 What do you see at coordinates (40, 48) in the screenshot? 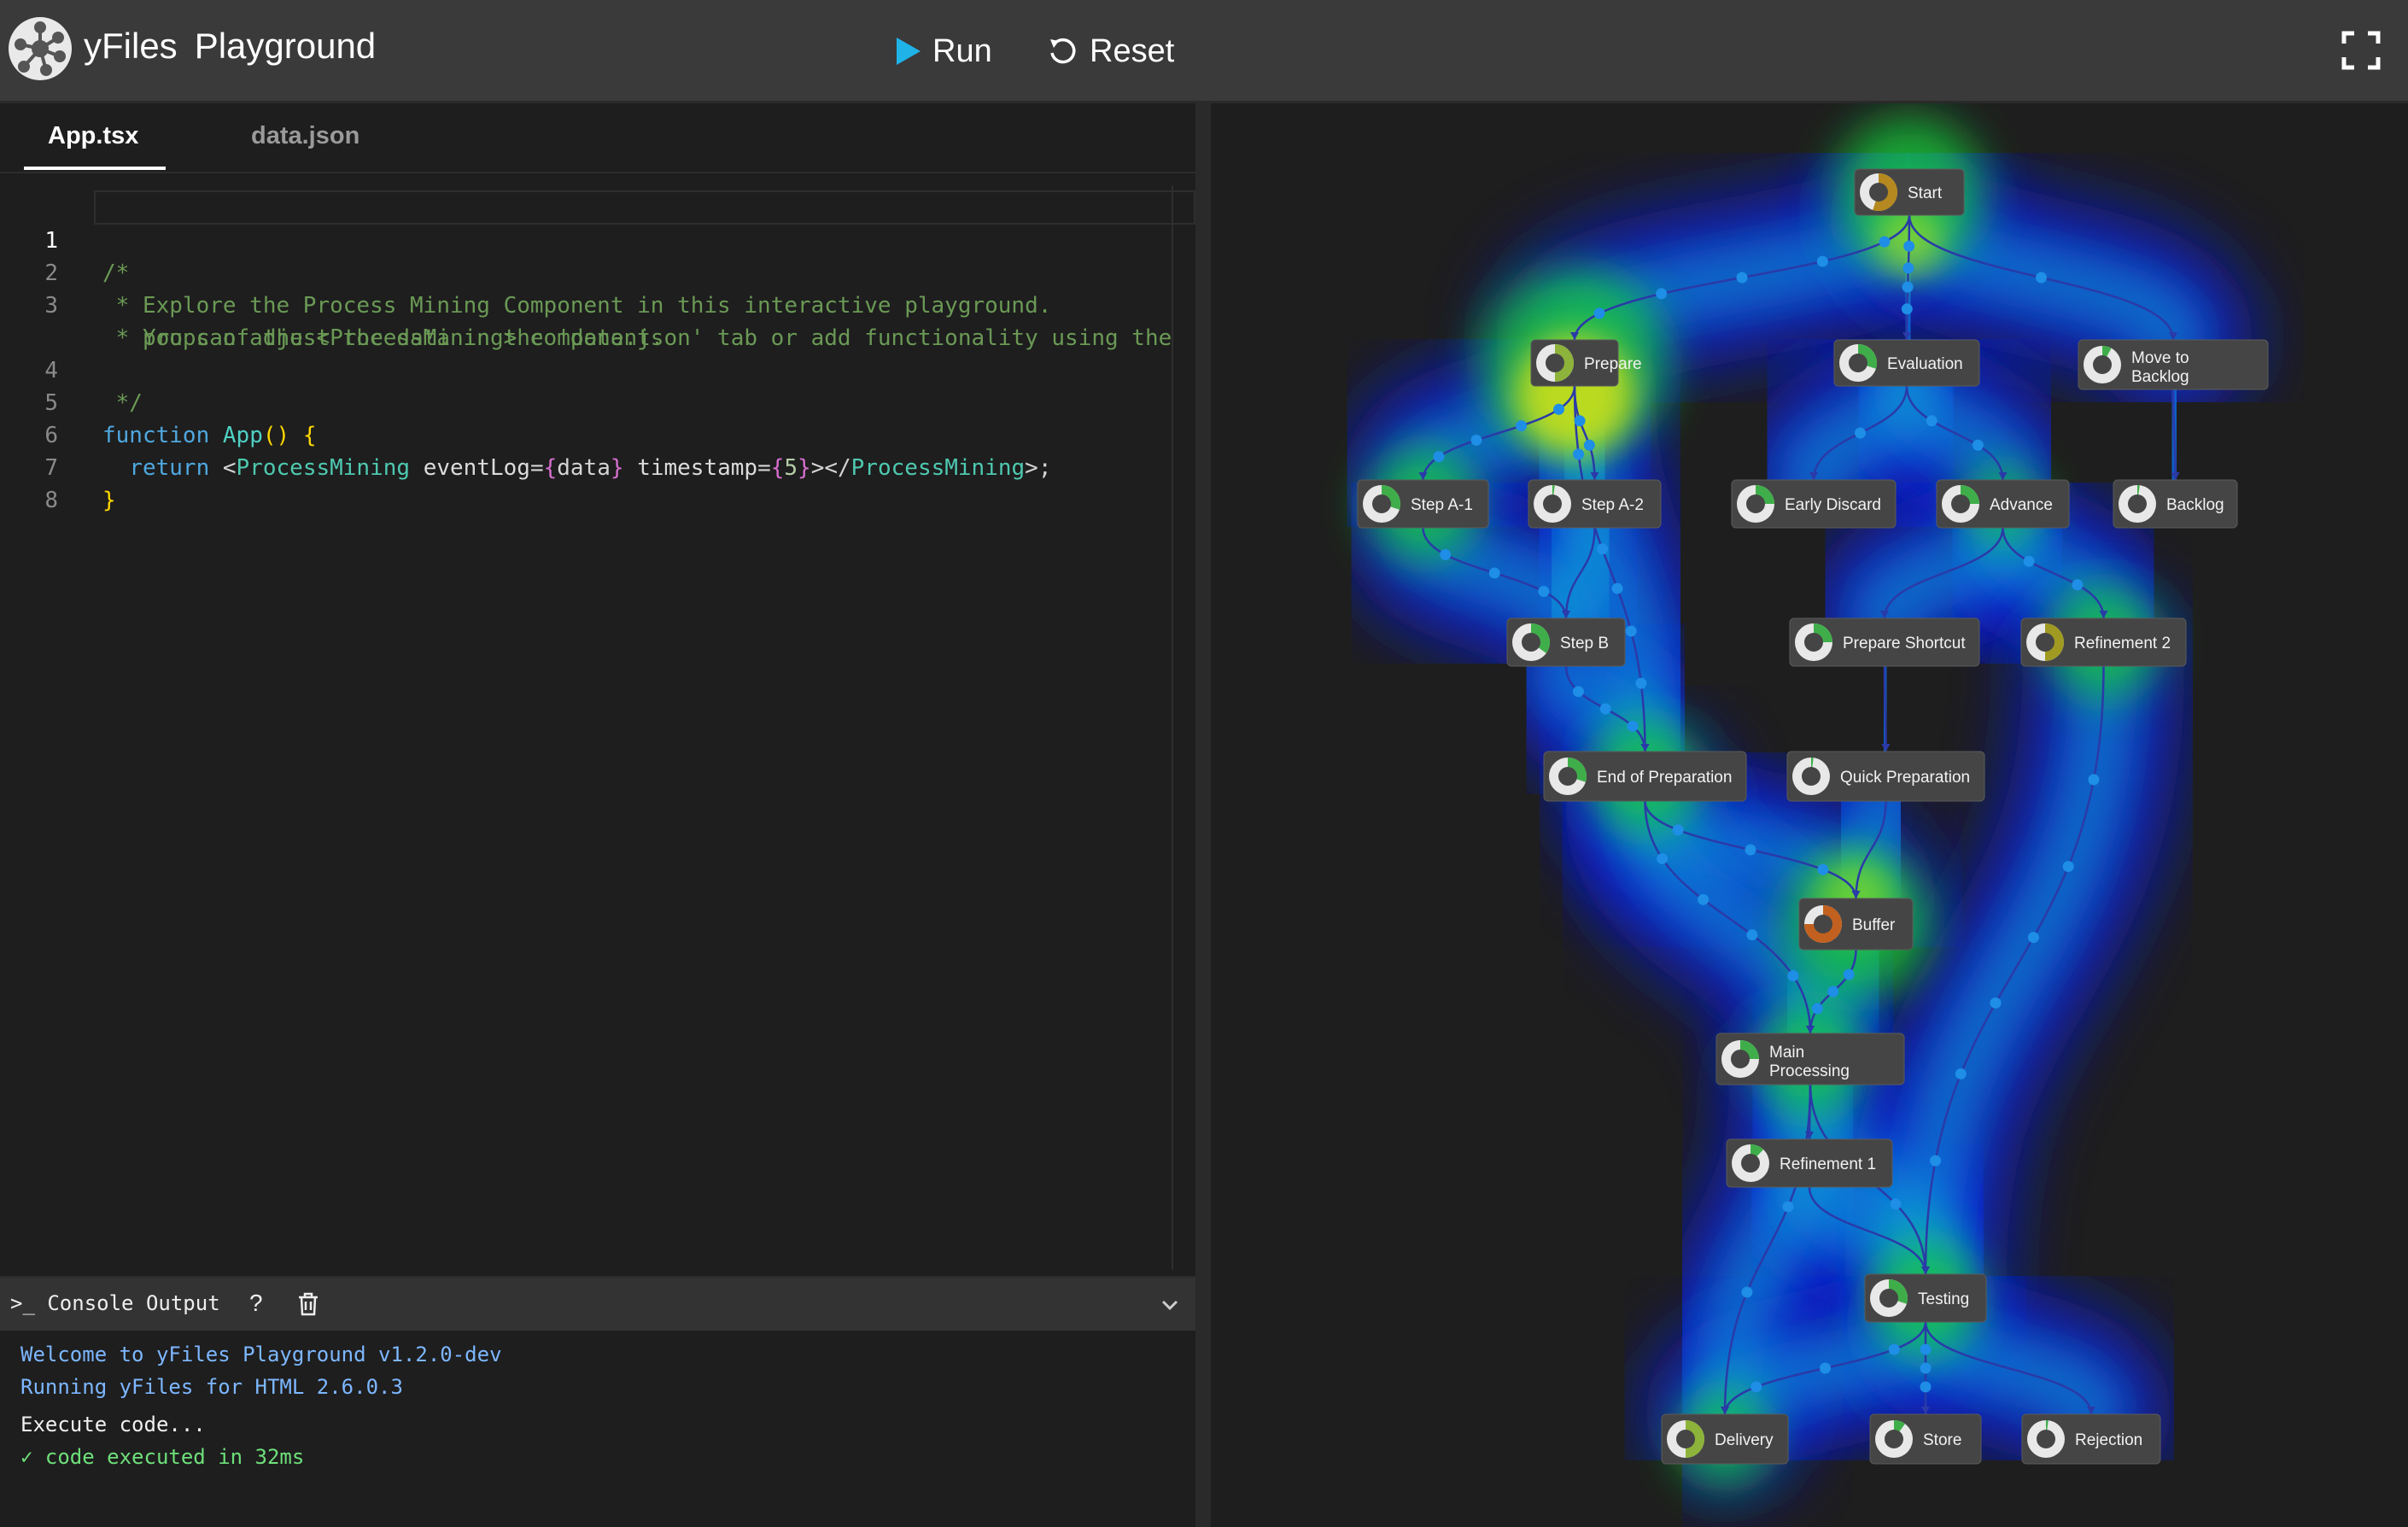
I see `yfiles-logo-icon` at bounding box center [40, 48].